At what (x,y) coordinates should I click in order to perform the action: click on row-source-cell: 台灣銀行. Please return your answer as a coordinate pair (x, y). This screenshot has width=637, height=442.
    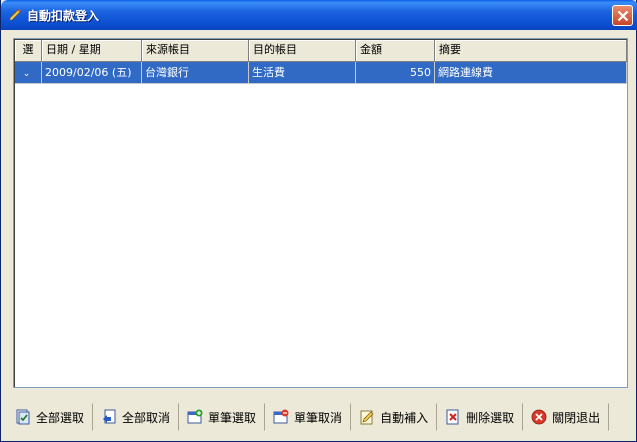
    Looking at the image, I should click on (195, 73).